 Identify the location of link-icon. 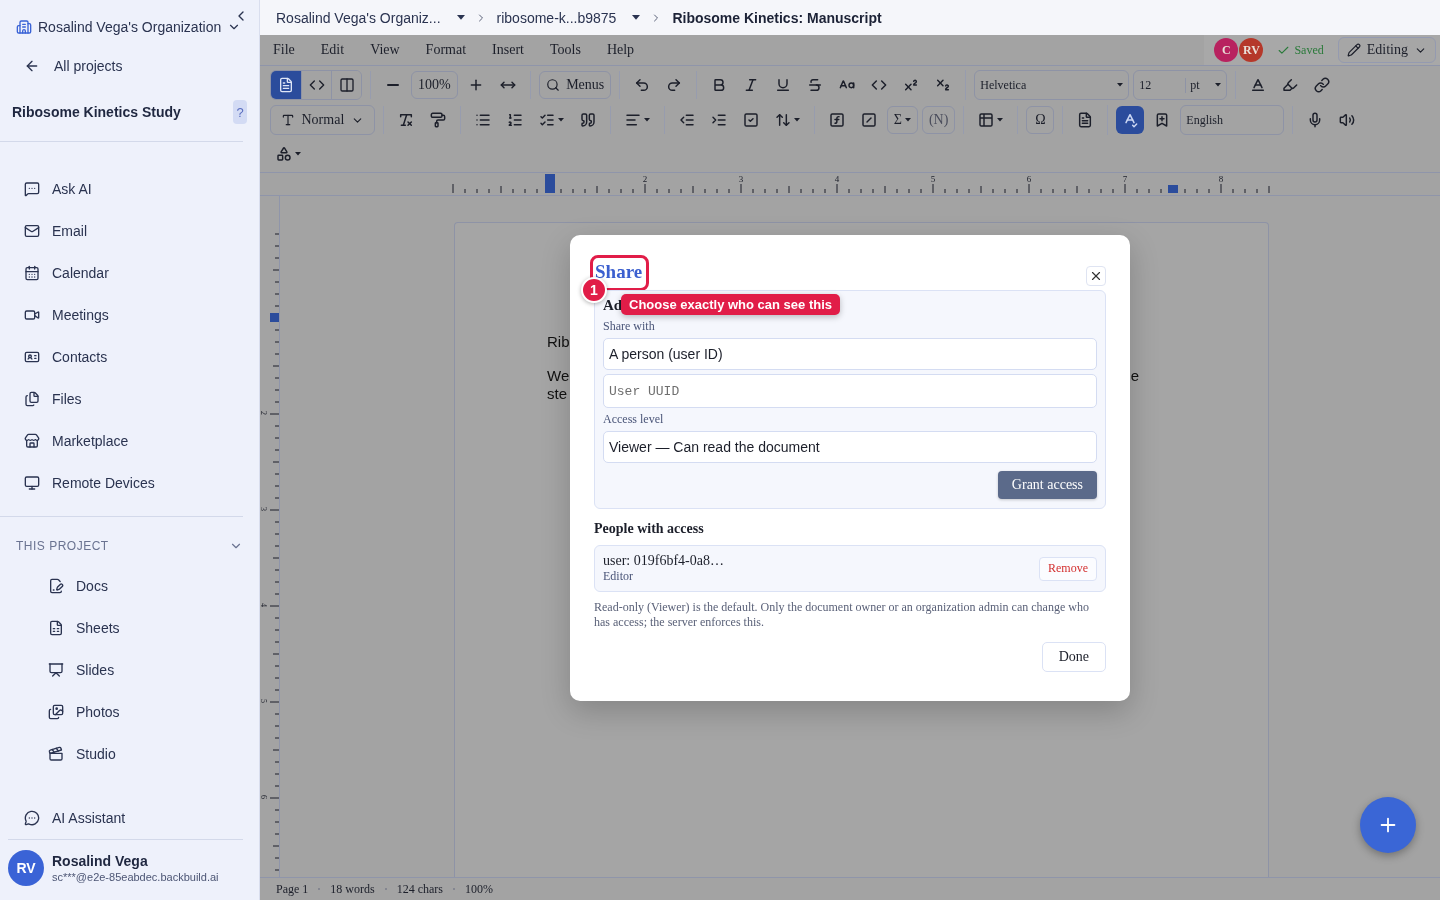
(1322, 85).